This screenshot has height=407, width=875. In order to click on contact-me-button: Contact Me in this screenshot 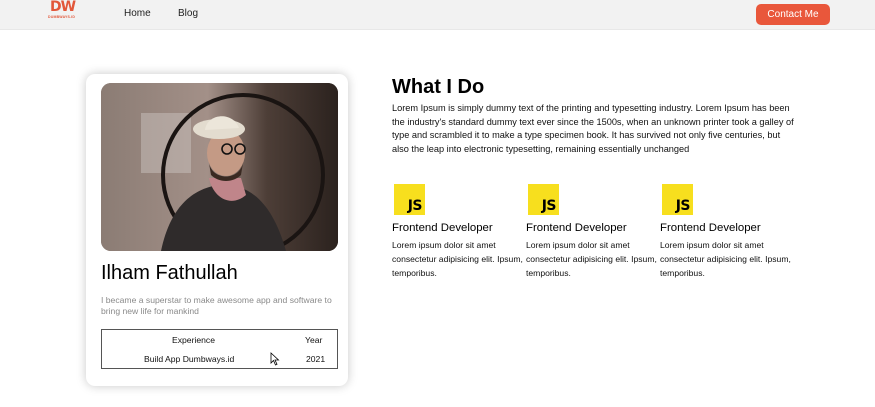, I will do `click(793, 14)`.